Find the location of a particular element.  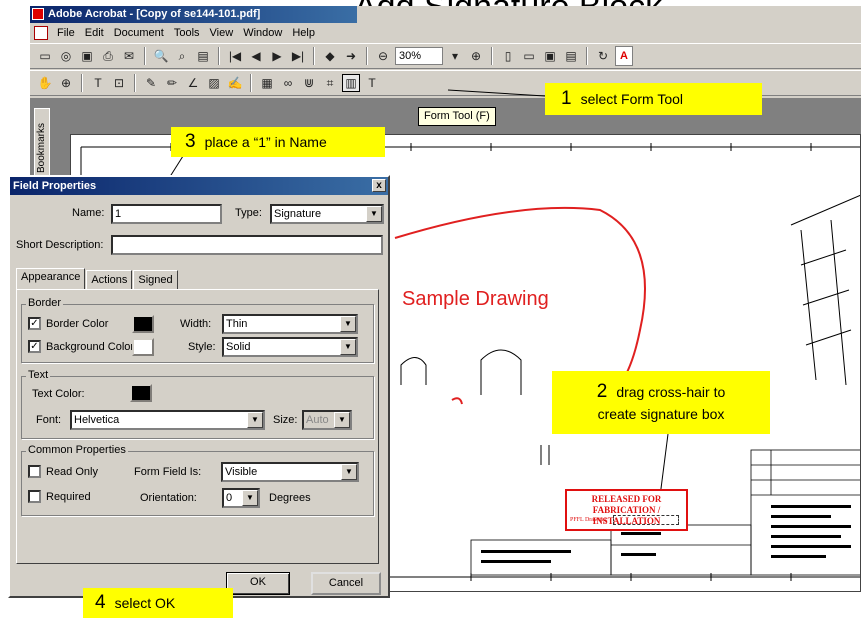

name-label: Name: is located at coordinates (88, 213).